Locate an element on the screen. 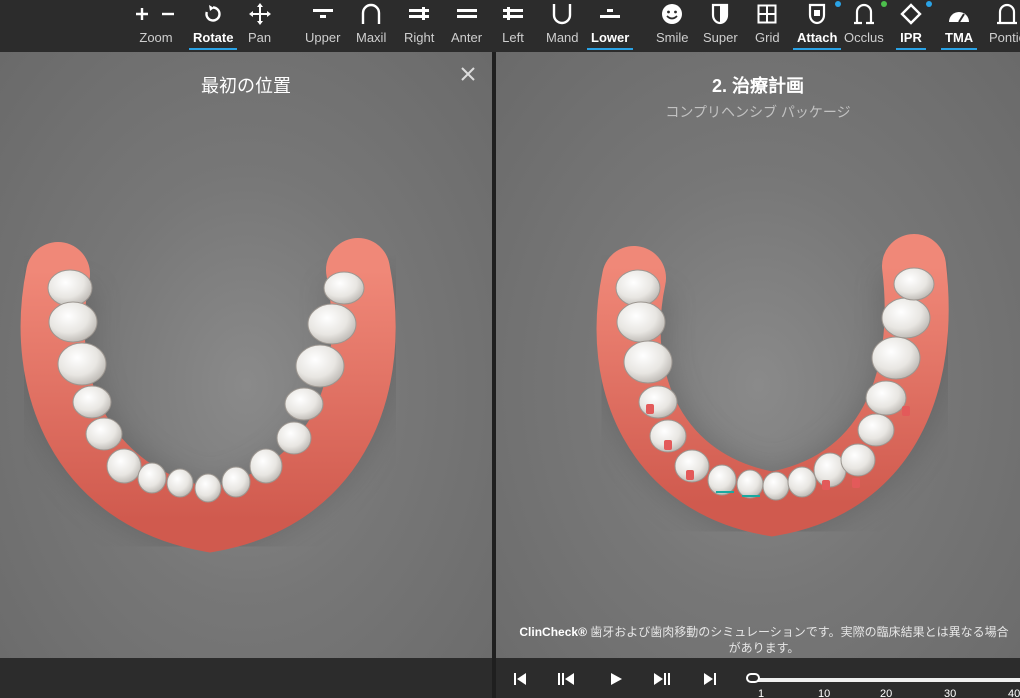 This screenshot has width=1020, height=698. lower-view-label: Lower is located at coordinates (610, 37).